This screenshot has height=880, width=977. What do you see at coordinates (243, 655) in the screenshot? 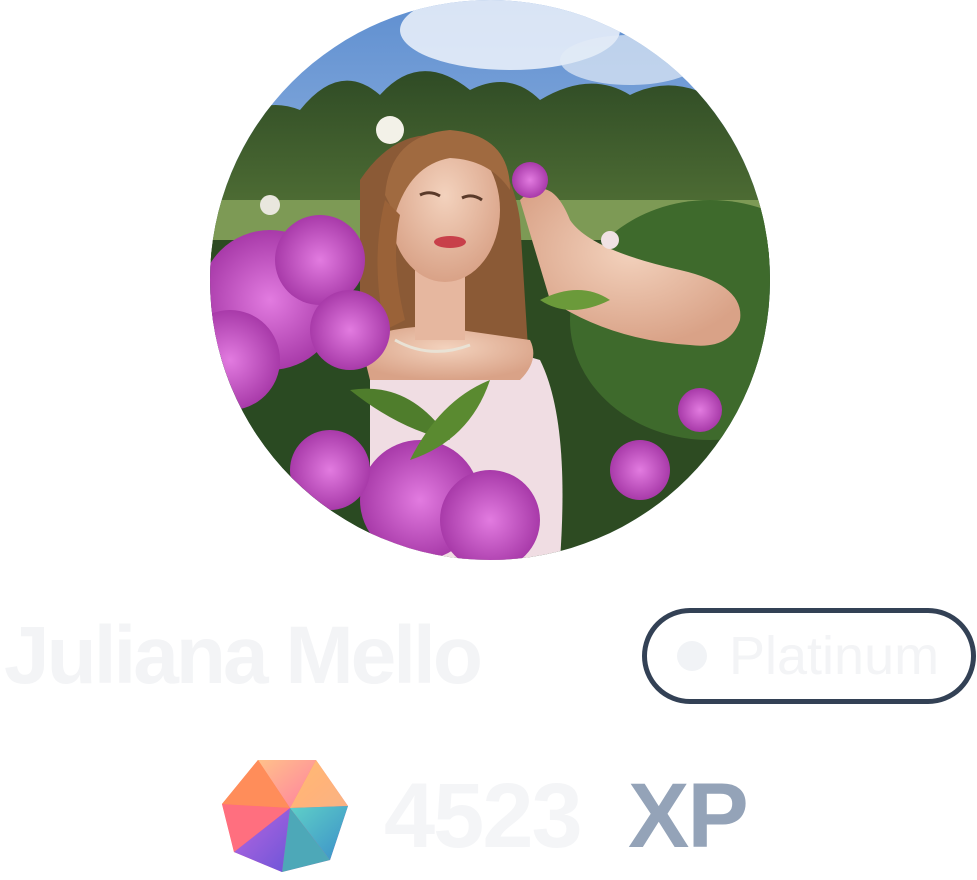
I see `profile-name: Juliana Mello` at bounding box center [243, 655].